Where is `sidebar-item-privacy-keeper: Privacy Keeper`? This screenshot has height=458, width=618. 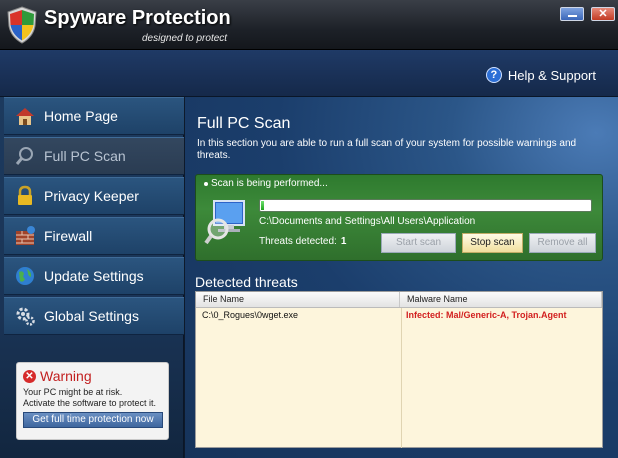
sidebar-item-privacy-keeper: Privacy Keeper is located at coordinates (94, 196).